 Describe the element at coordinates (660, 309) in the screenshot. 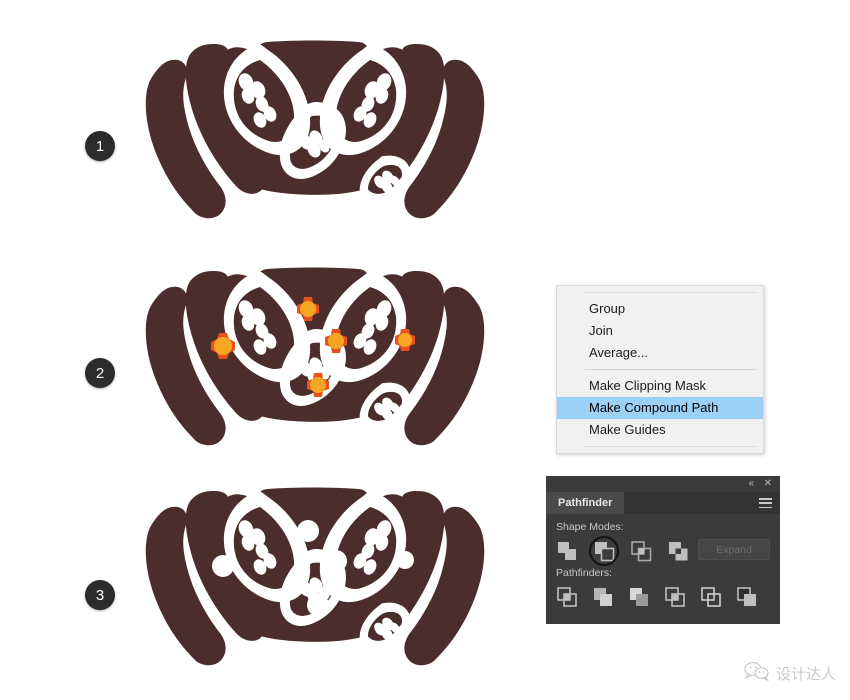

I see `menu-item-group: Group` at that location.